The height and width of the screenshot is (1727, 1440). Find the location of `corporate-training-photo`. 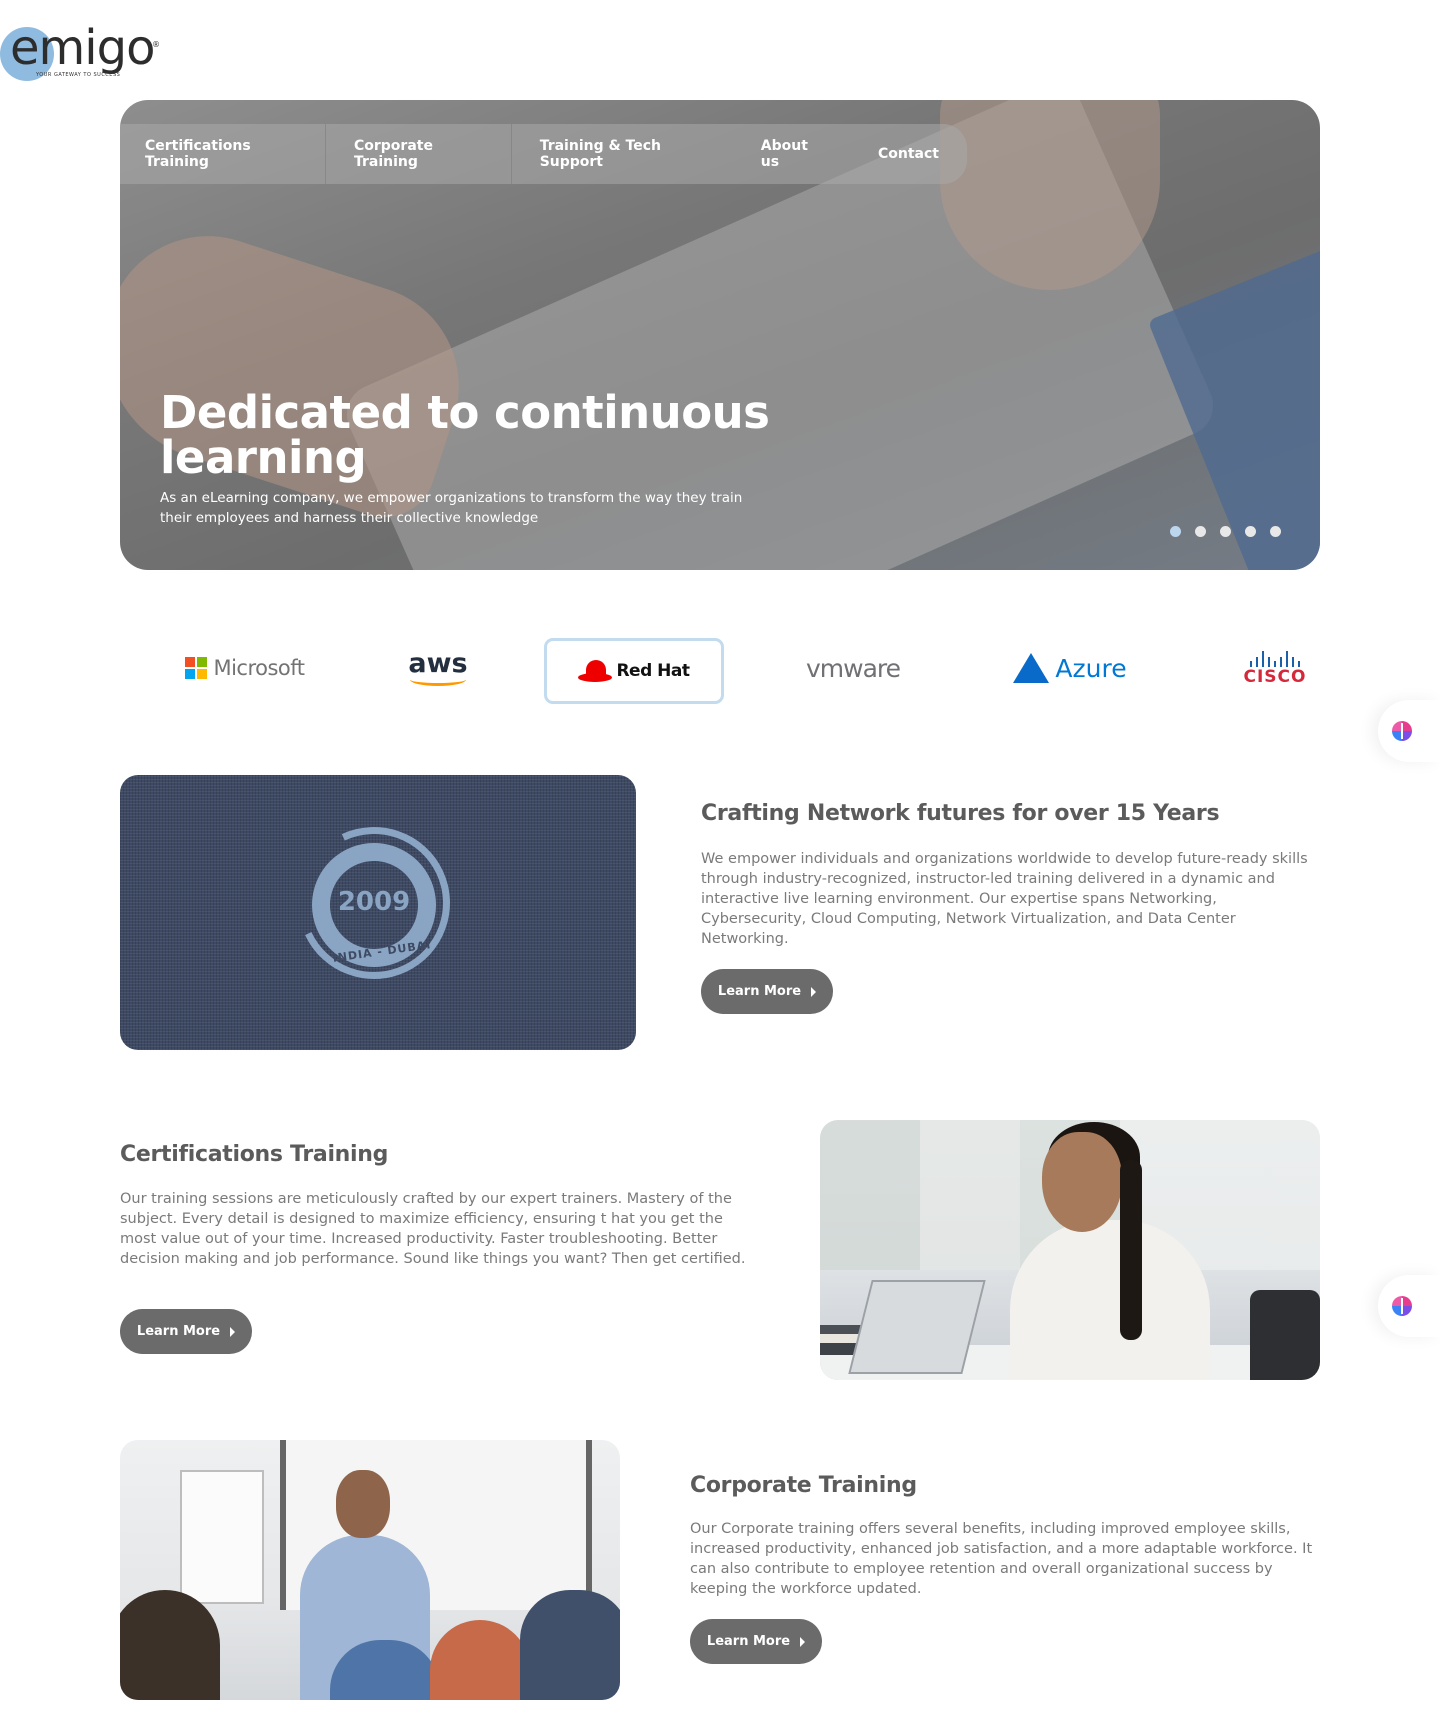

corporate-training-photo is located at coordinates (370, 1570).